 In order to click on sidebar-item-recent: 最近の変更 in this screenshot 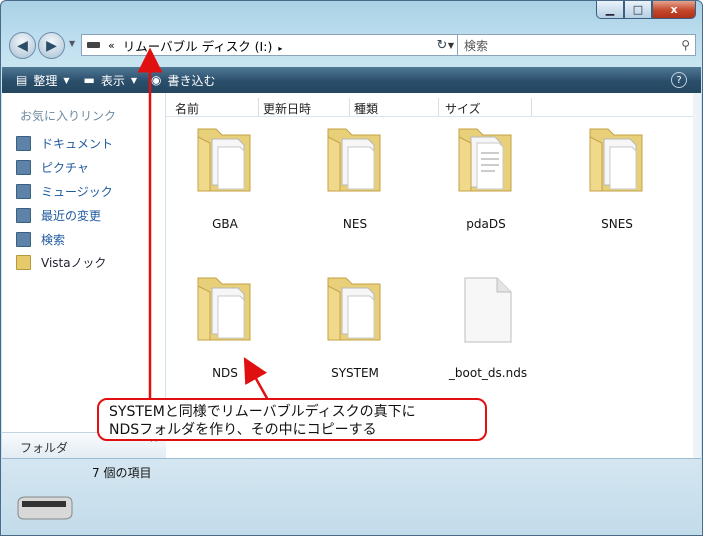, I will do `click(58, 215)`.